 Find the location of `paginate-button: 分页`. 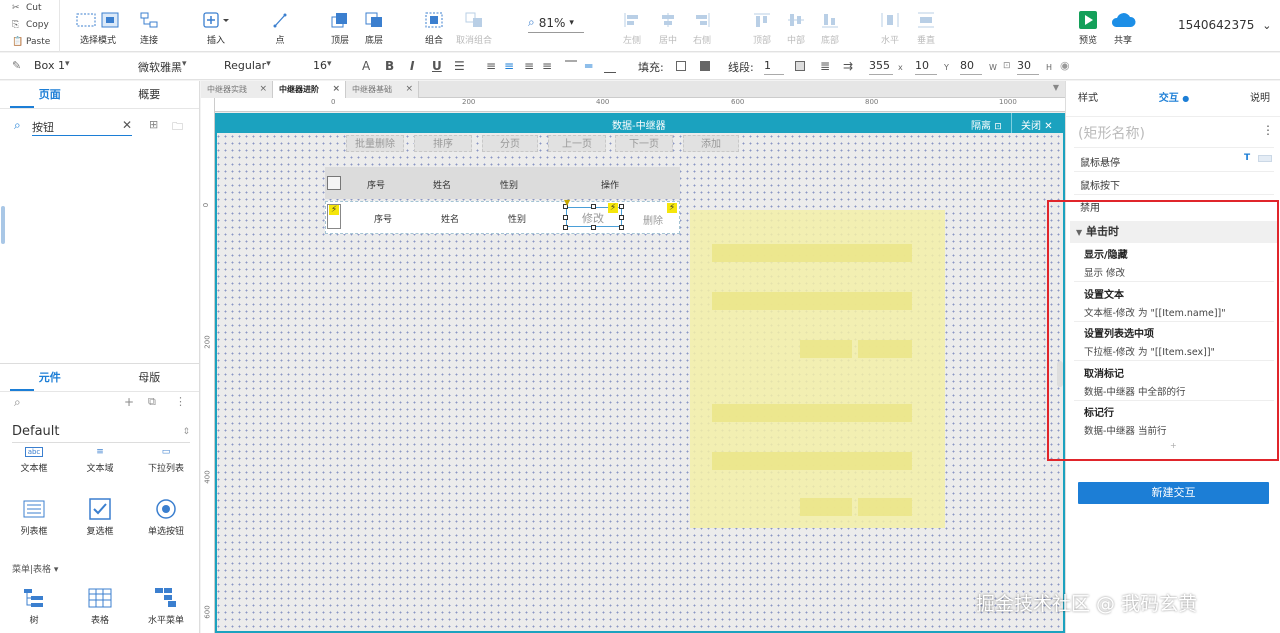

paginate-button: 分页 is located at coordinates (510, 143).